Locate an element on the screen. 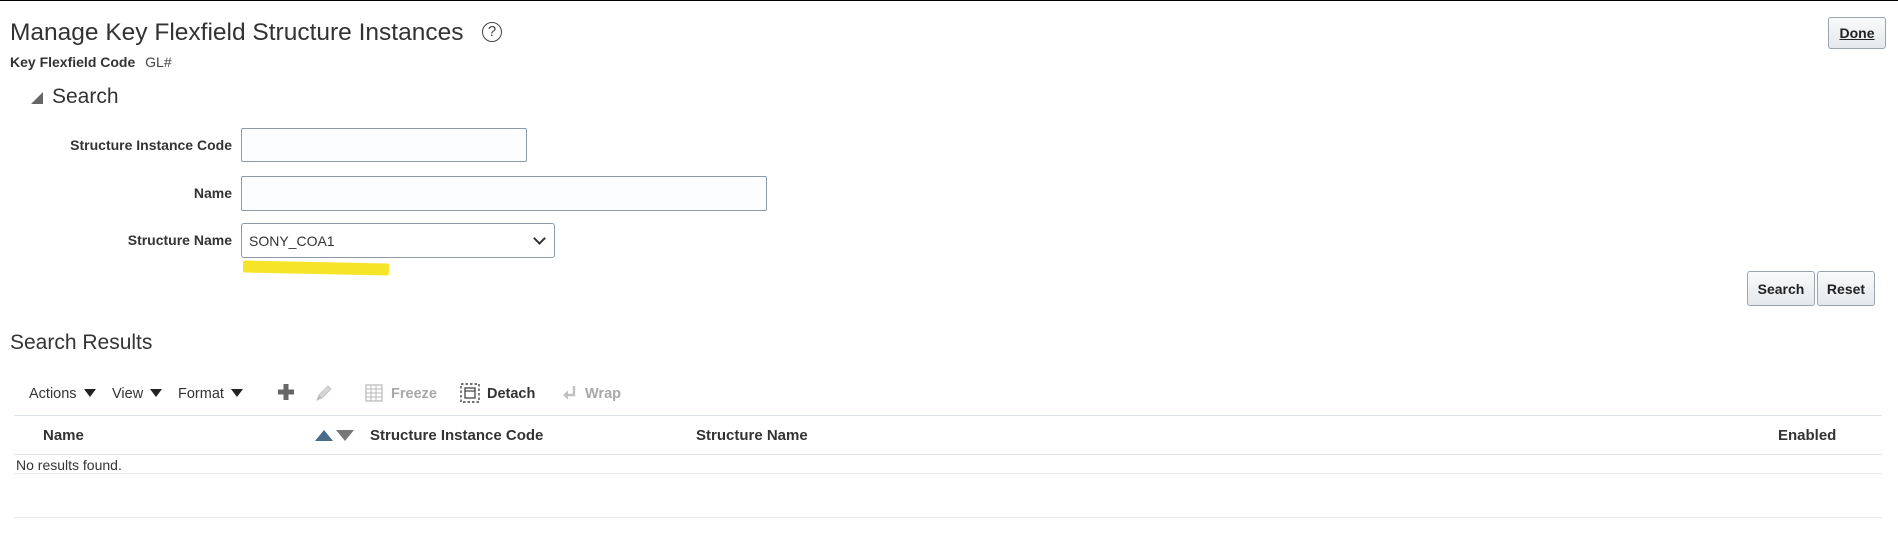 Image resolution: width=1898 pixels, height=542 pixels. done-label: Done is located at coordinates (1857, 33).